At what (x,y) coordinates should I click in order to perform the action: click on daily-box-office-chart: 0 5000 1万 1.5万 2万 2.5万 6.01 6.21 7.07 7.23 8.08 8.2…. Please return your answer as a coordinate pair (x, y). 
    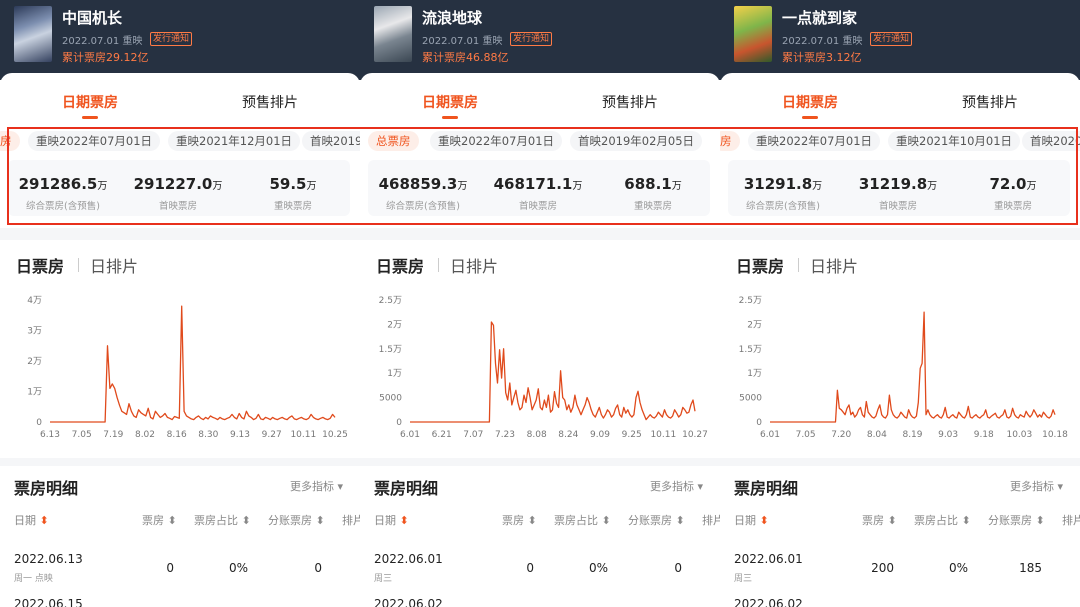
    Looking at the image, I should click on (543, 368).